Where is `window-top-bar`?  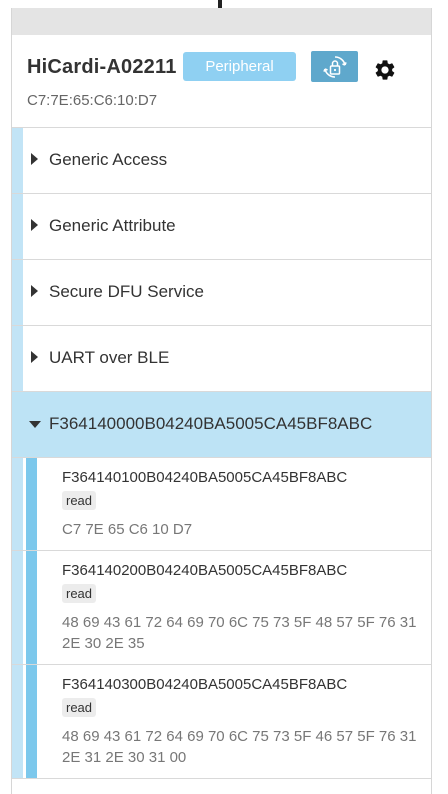 window-top-bar is located at coordinates (224, 17).